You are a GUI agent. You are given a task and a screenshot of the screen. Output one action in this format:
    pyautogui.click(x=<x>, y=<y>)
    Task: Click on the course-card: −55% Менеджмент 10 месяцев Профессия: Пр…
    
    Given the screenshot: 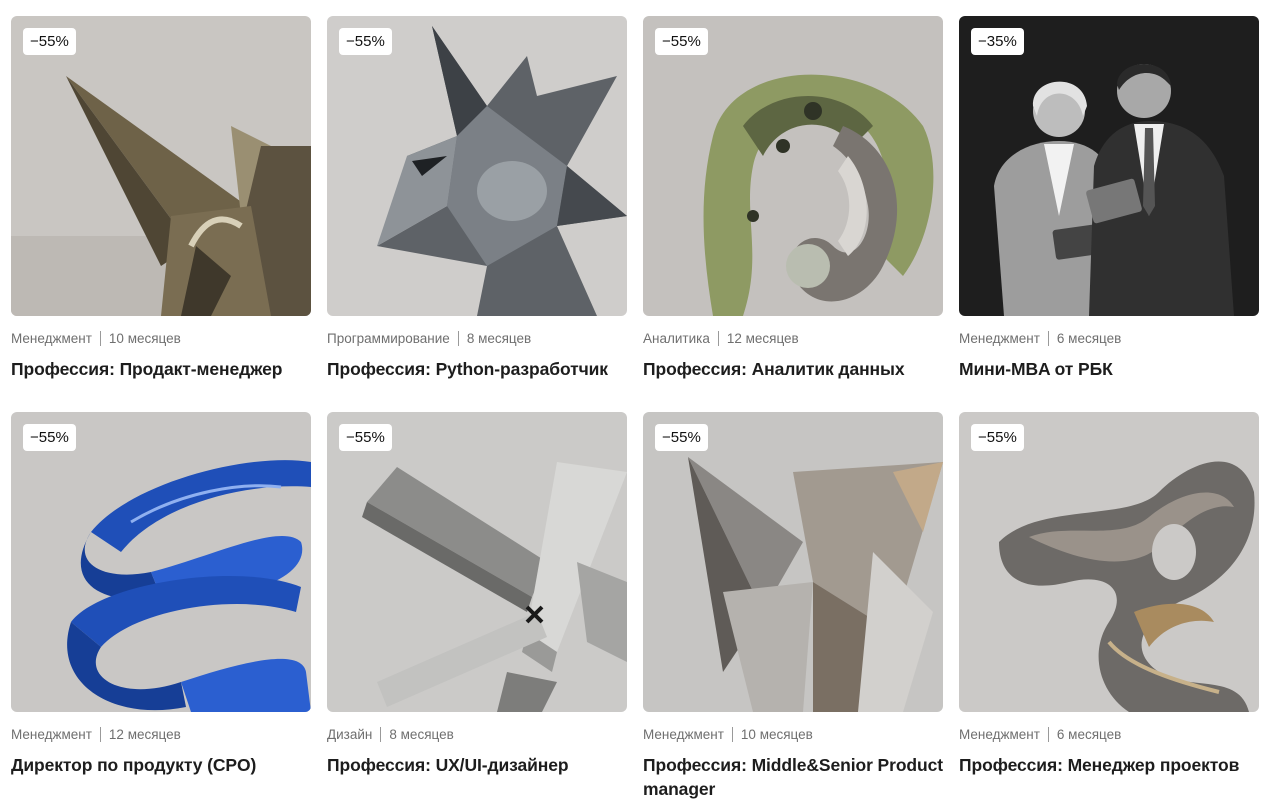 What is the action you would take?
    pyautogui.click(x=161, y=206)
    